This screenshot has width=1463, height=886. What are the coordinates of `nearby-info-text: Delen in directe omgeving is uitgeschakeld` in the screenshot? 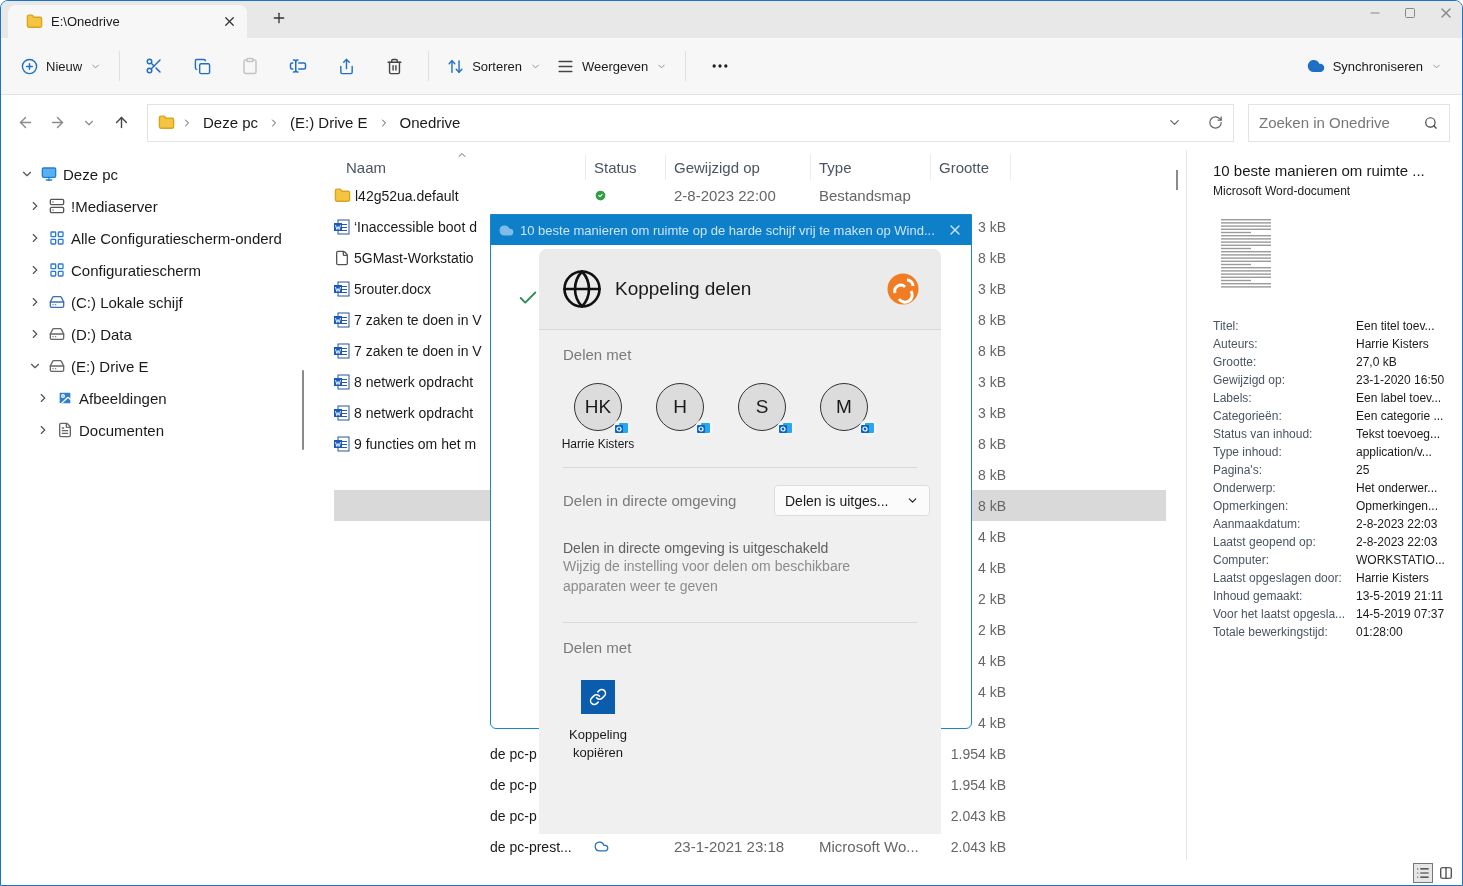 It's located at (696, 548).